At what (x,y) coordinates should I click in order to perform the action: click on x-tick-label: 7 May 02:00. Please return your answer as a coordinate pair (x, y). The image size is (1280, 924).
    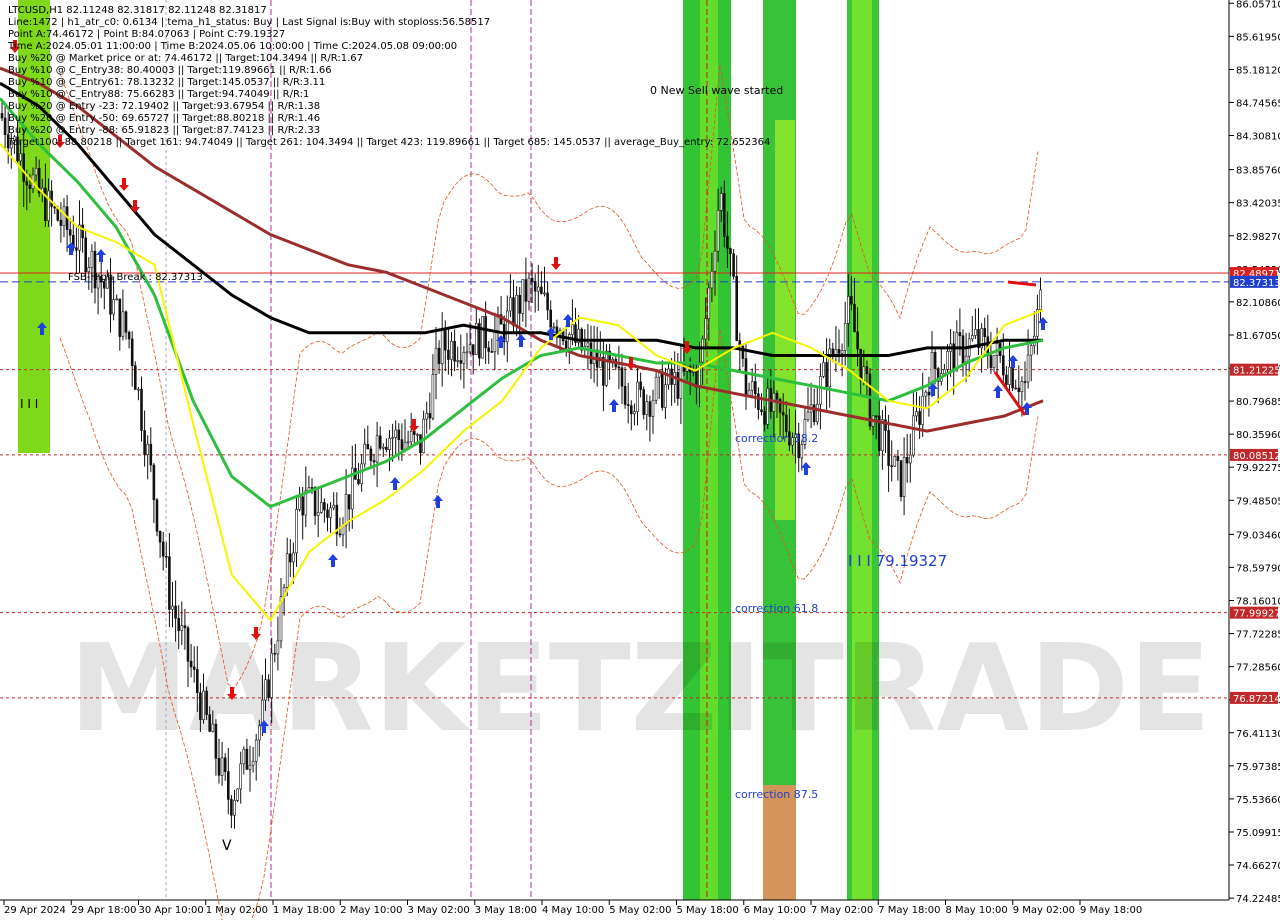
    Looking at the image, I should click on (842, 910).